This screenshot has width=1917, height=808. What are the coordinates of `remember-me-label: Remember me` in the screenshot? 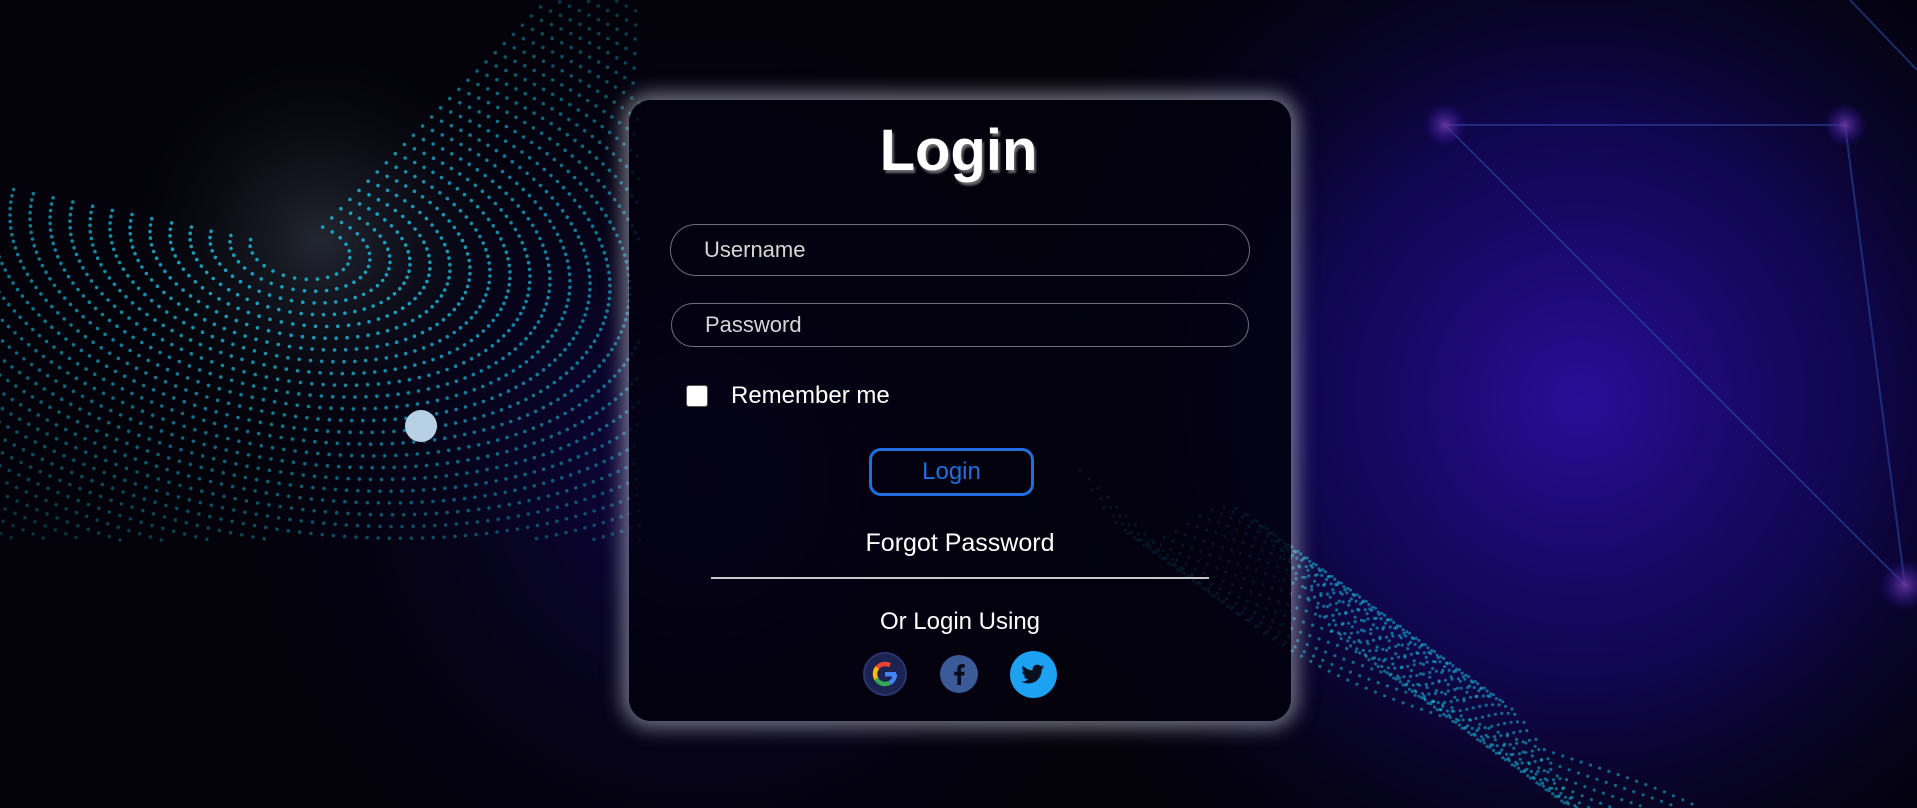 It's located at (810, 395).